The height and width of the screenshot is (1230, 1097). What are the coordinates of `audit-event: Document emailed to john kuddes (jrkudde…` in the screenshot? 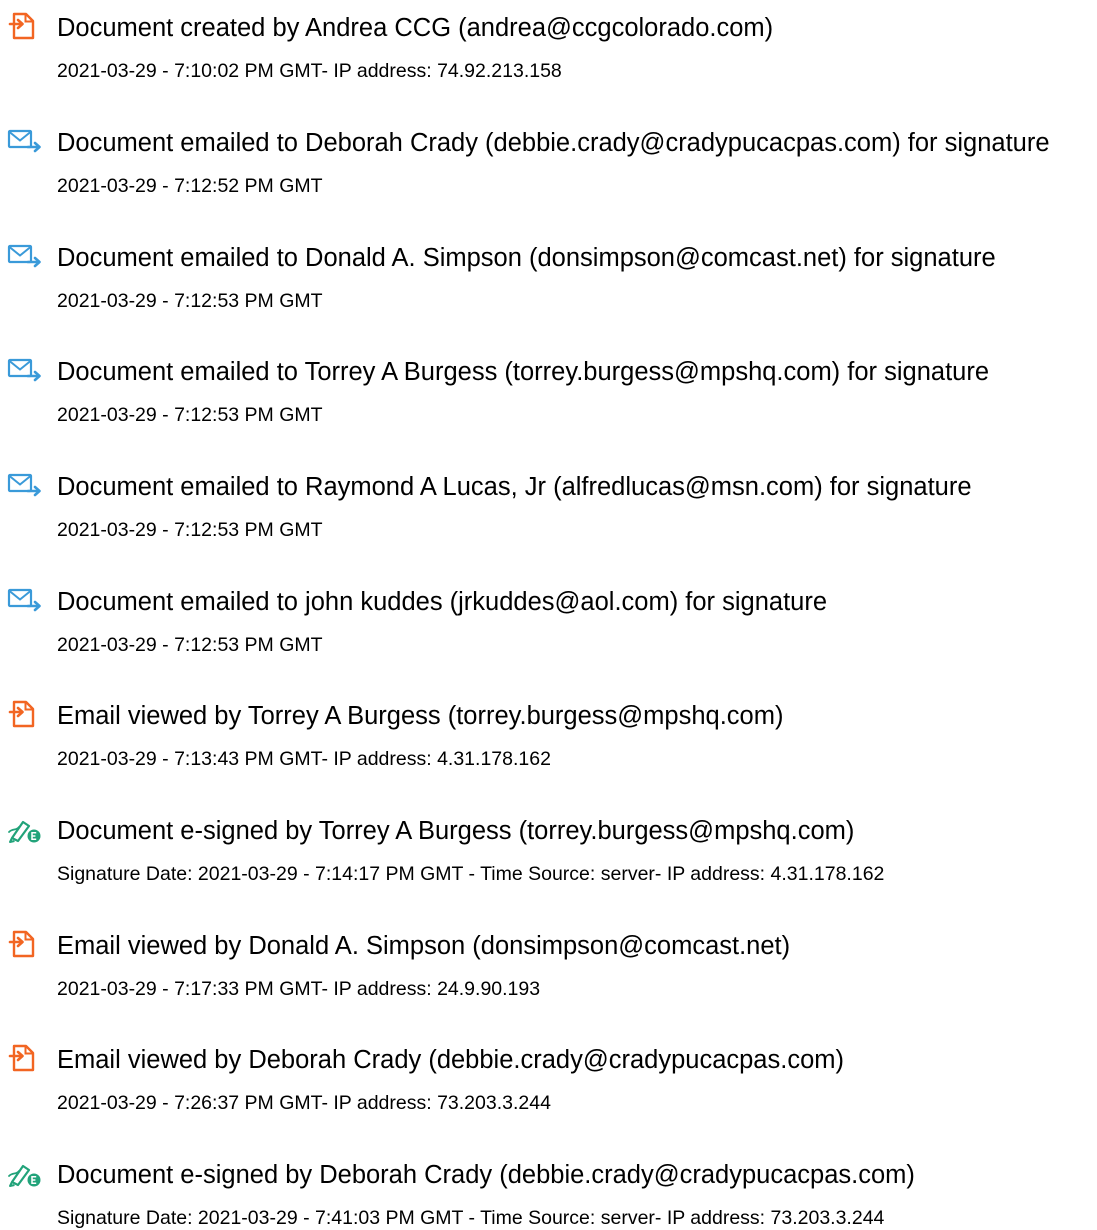 It's located at (548, 634).